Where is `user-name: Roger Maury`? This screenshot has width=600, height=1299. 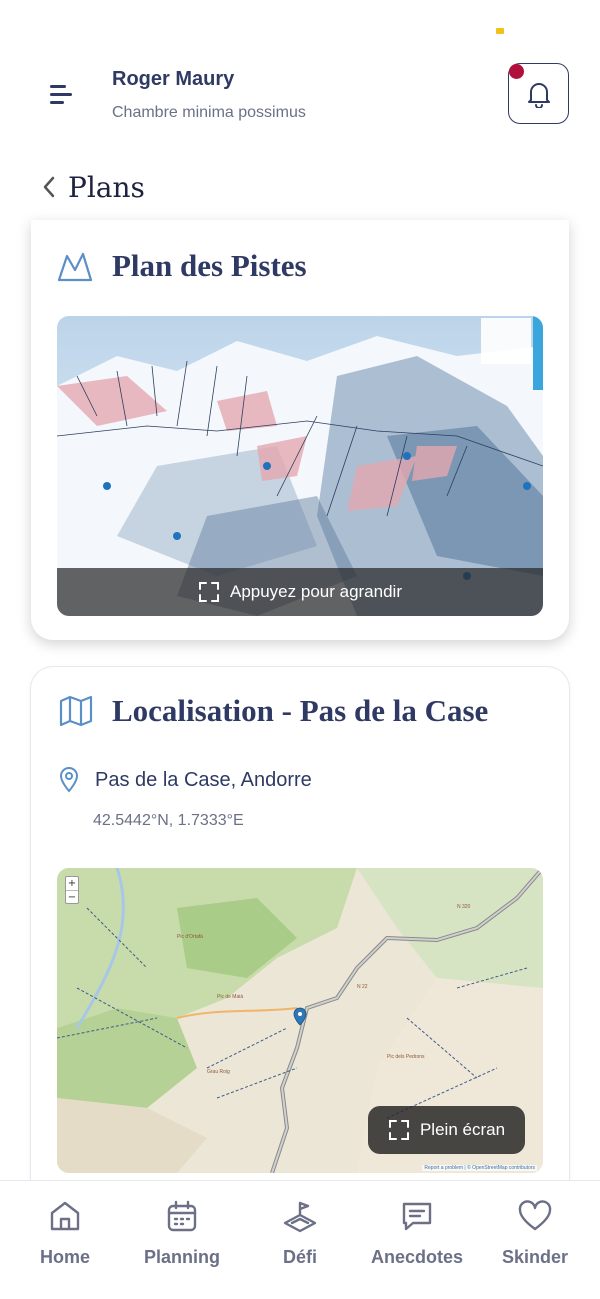 user-name: Roger Maury is located at coordinates (173, 79).